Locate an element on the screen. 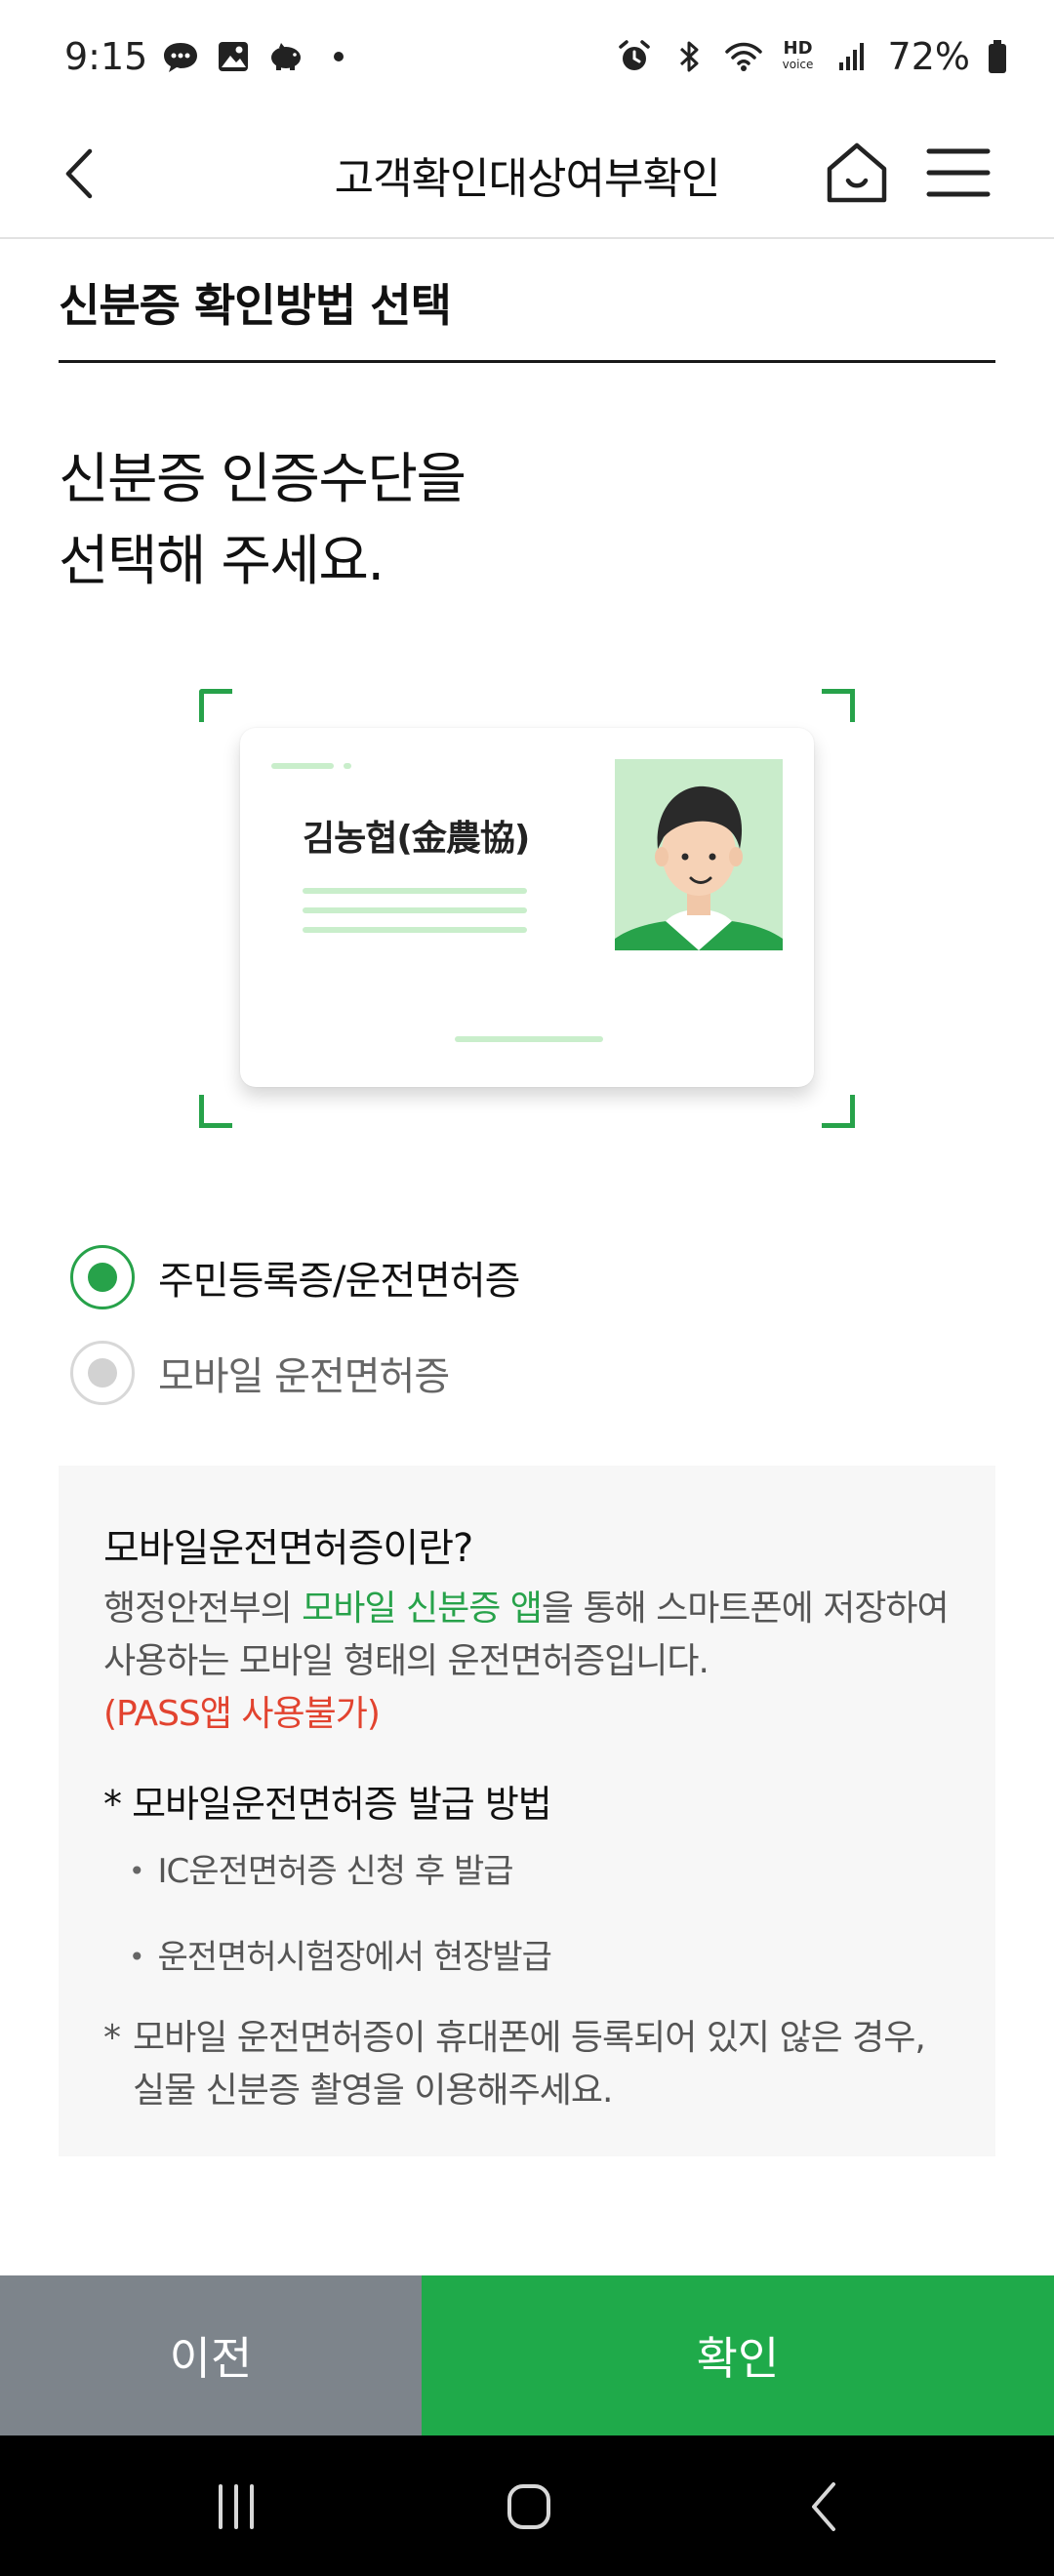  recent-apps-button is located at coordinates (236, 2507).